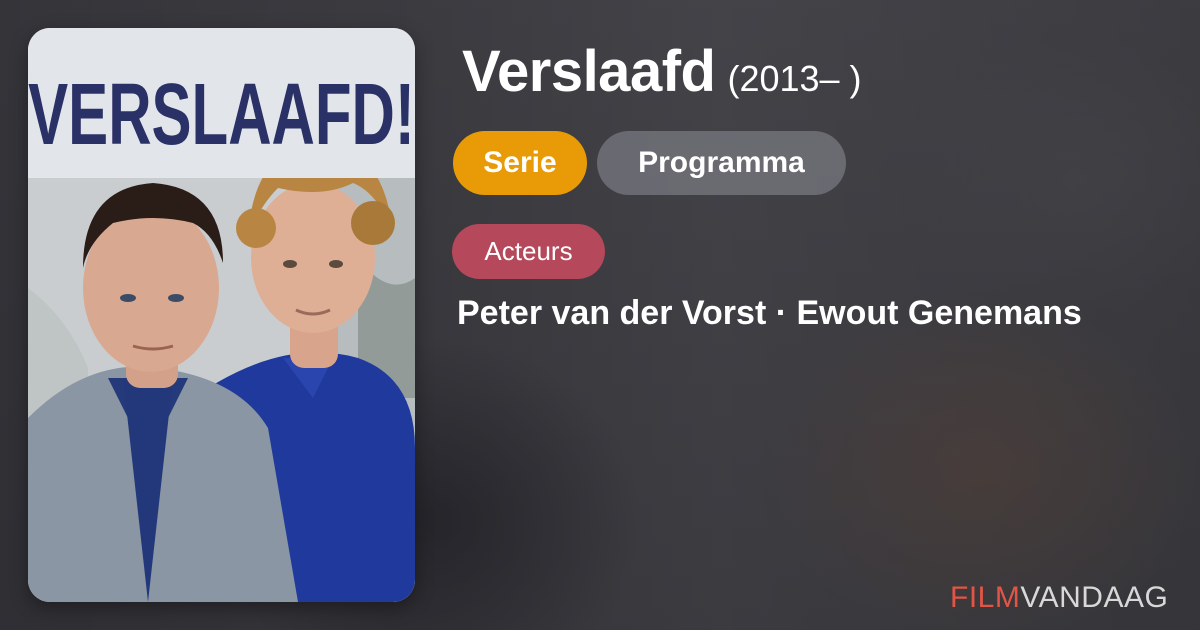 The height and width of the screenshot is (630, 1200). Describe the element at coordinates (794, 78) in the screenshot. I see `release-year: (2013– )` at that location.